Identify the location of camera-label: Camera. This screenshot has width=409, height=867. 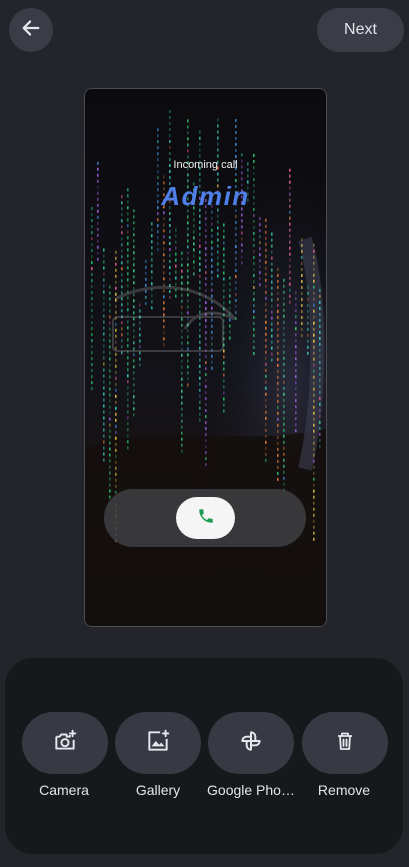
(64, 790).